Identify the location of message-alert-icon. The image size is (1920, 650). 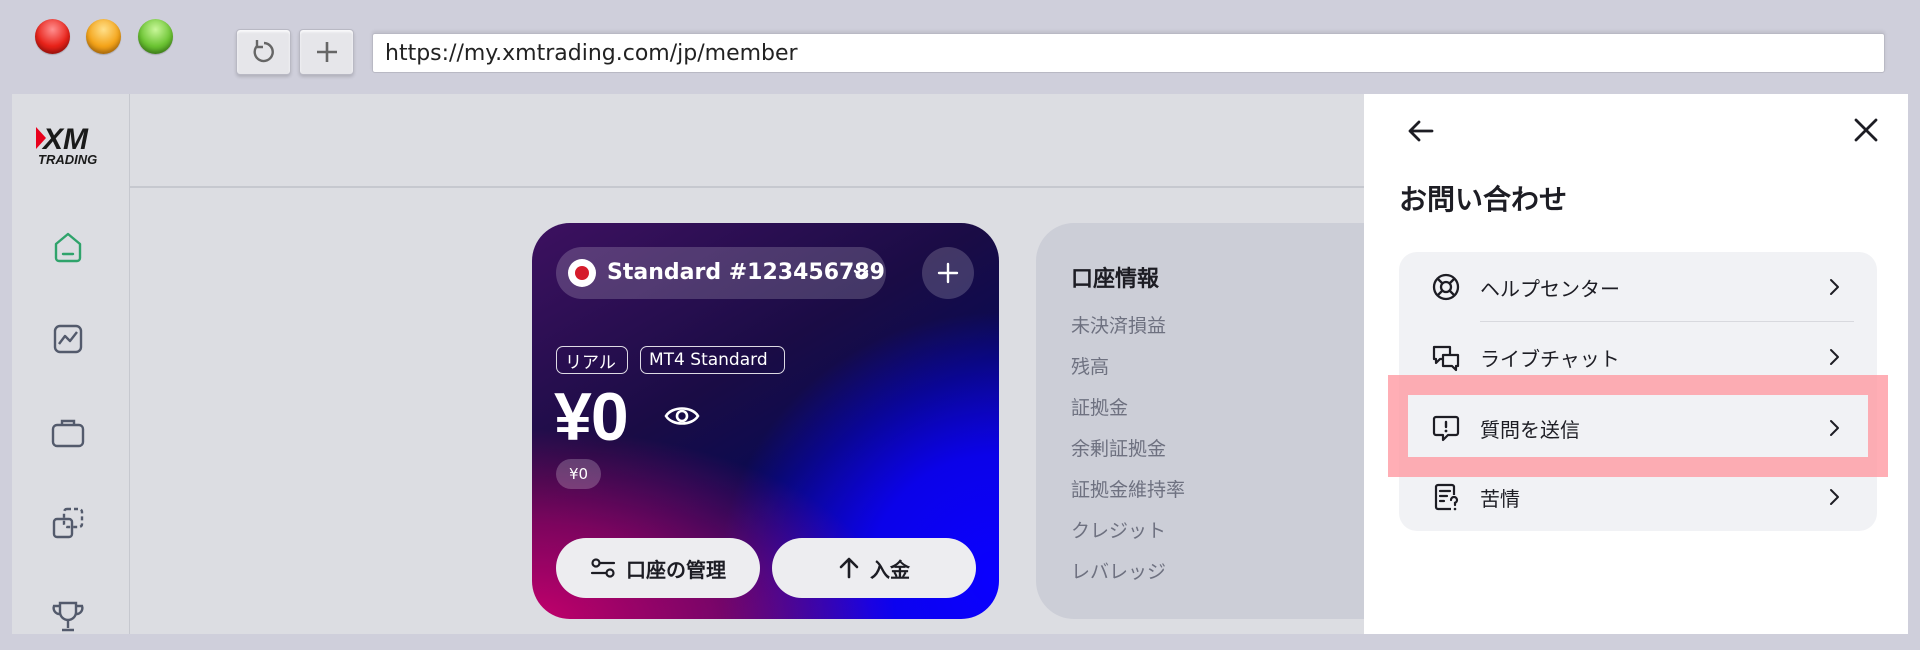
(1446, 428).